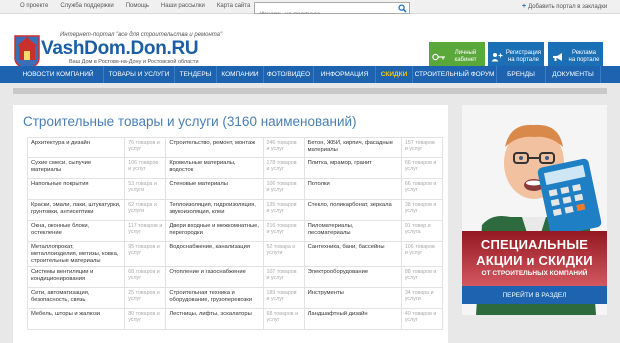 The height and width of the screenshot is (343, 620). Describe the element at coordinates (145, 189) in the screenshot. I see `category-count: 53 товара и услуги` at that location.